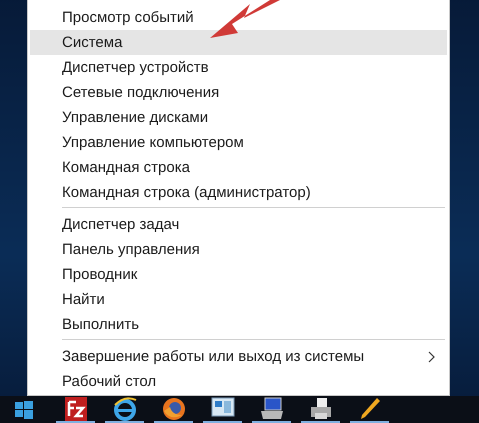 Image resolution: width=479 pixels, height=423 pixels. What do you see at coordinates (238, 299) in the screenshot?
I see `menu-item: Найти` at bounding box center [238, 299].